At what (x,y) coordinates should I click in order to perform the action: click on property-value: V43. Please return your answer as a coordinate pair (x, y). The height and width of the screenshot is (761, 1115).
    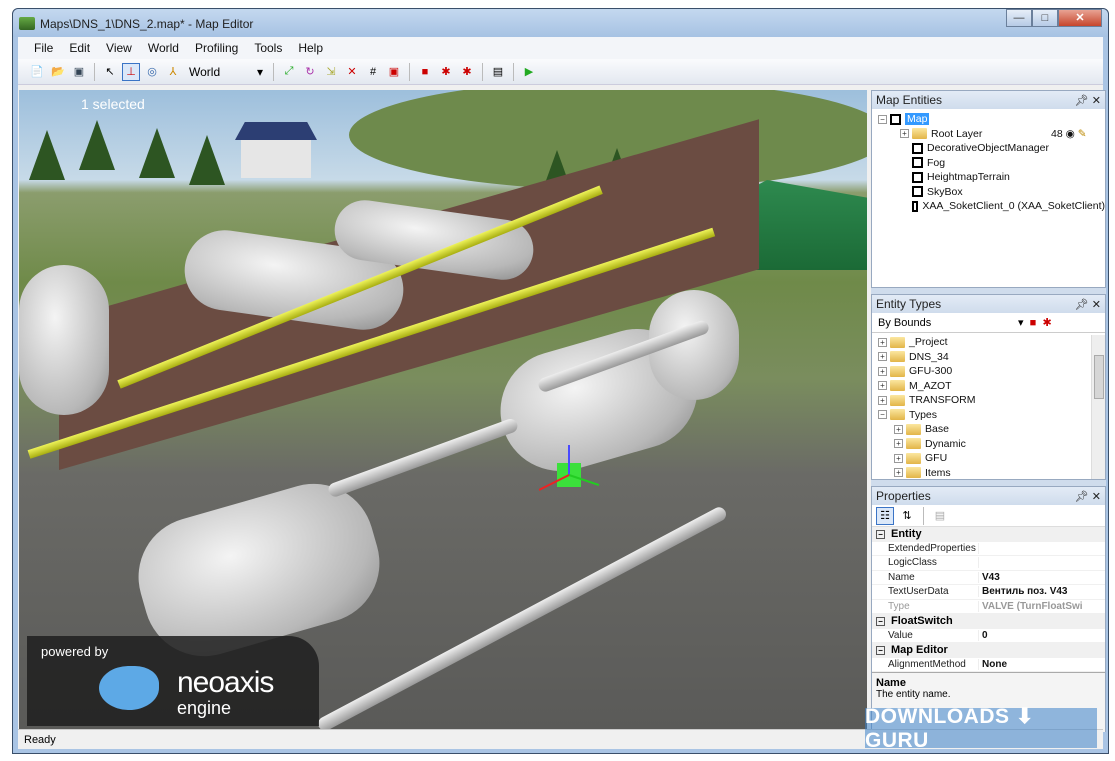
    Looking at the image, I should click on (989, 577).